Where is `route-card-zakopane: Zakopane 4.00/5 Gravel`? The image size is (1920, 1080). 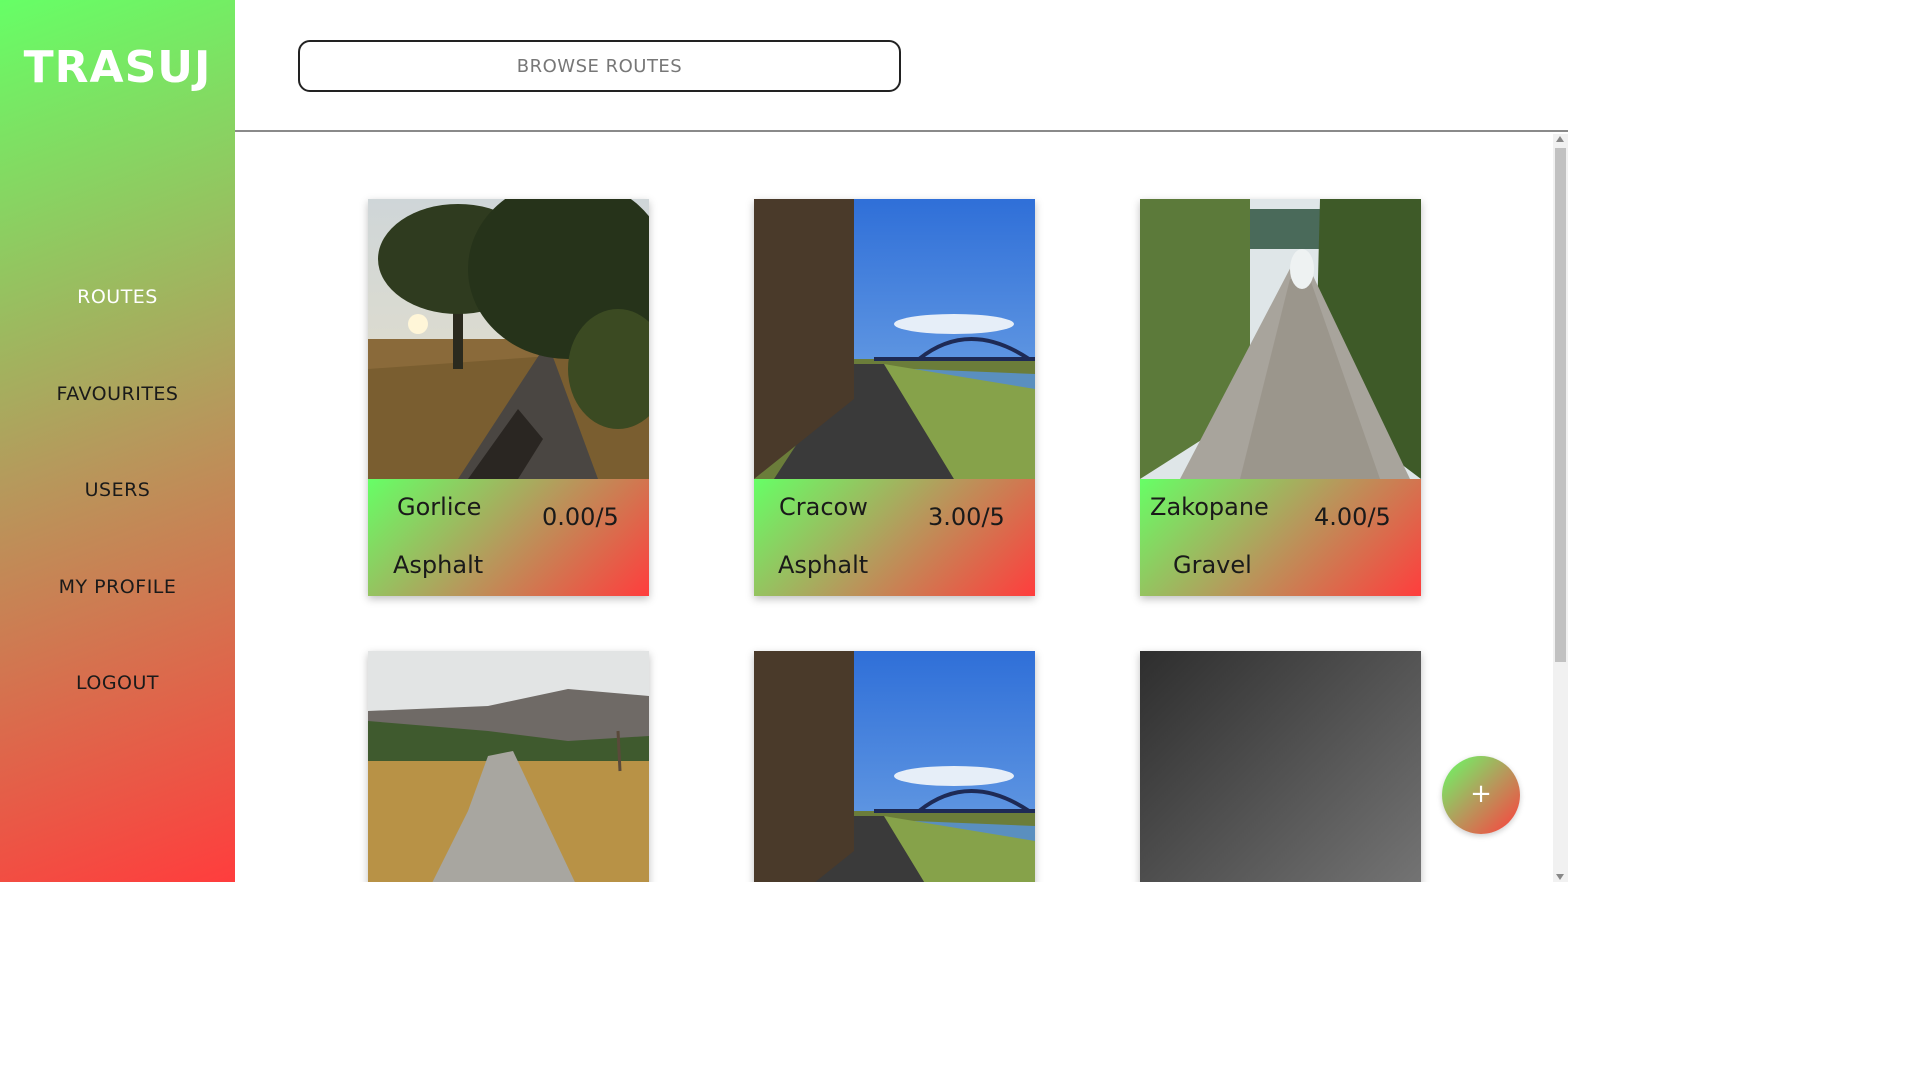
route-card-zakopane: Zakopane 4.00/5 Gravel is located at coordinates (1280, 397).